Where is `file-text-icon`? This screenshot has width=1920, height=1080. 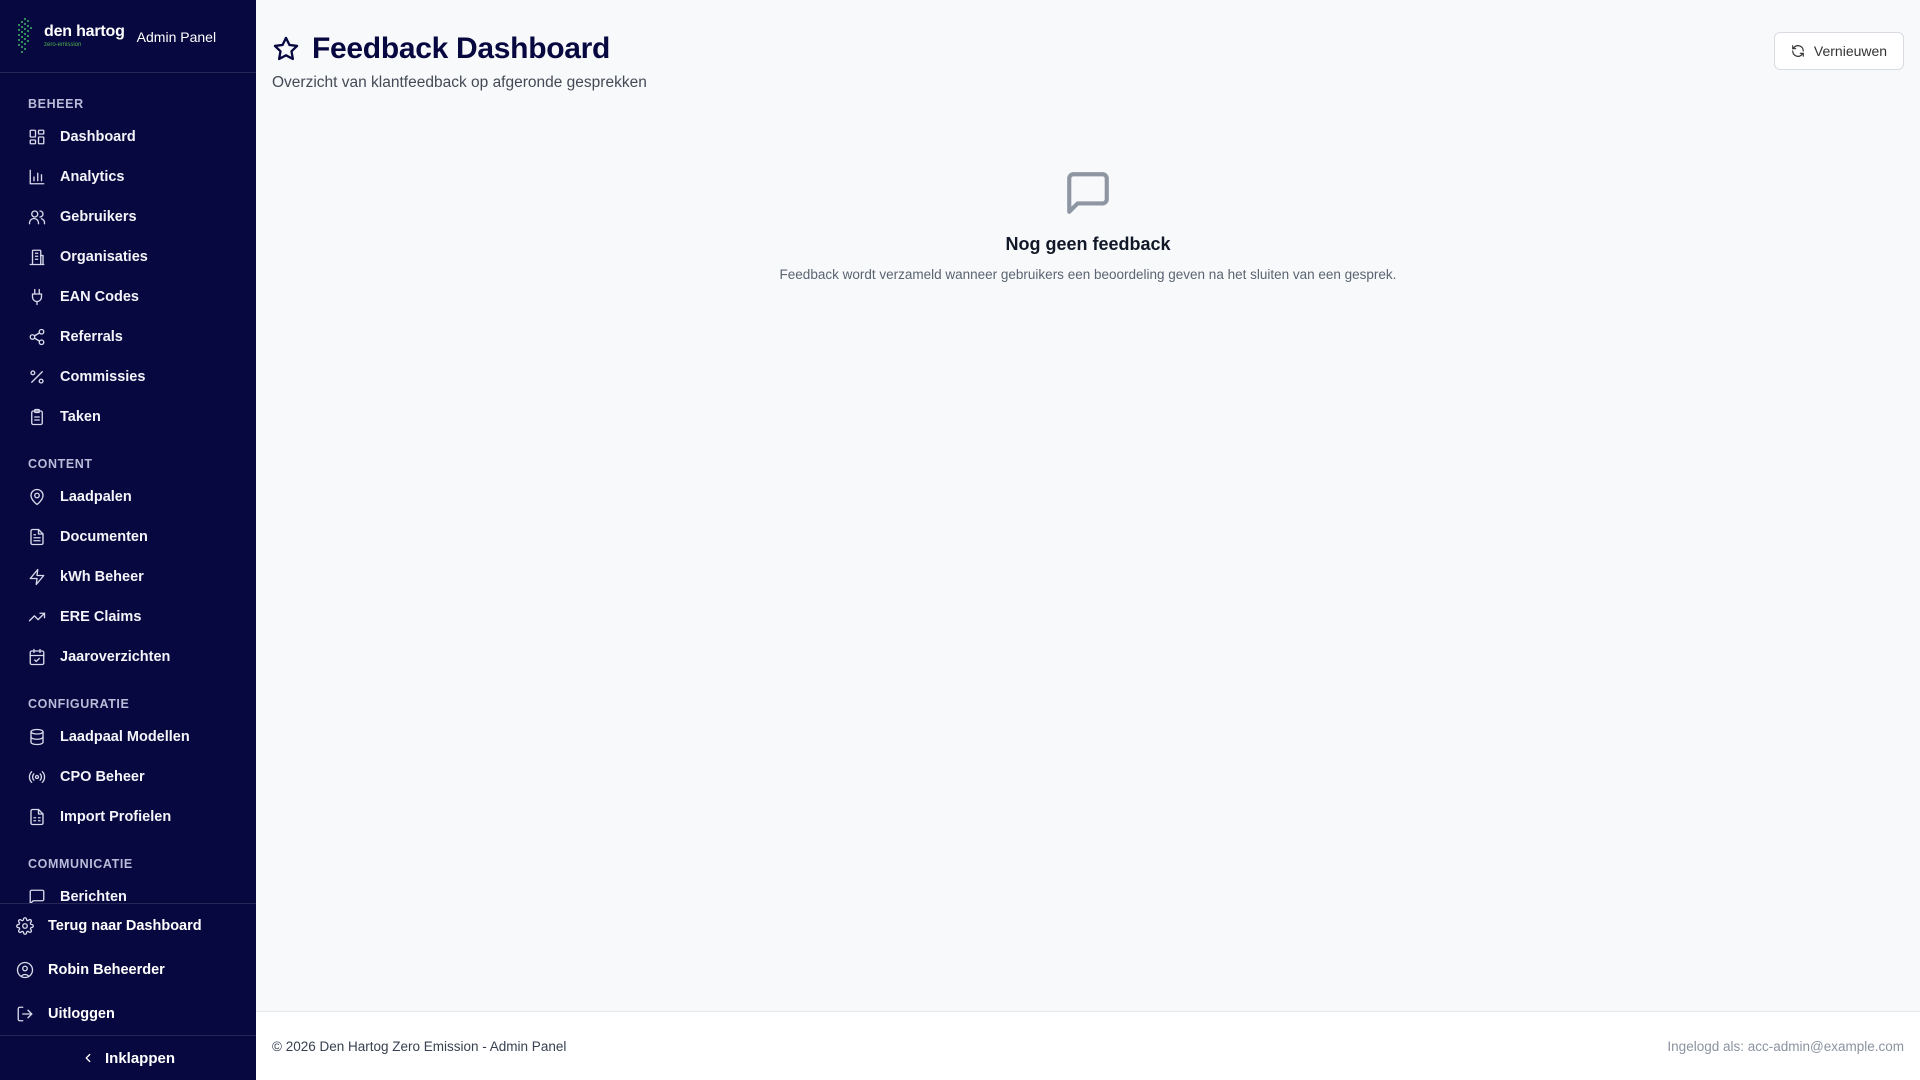 file-text-icon is located at coordinates (37, 537).